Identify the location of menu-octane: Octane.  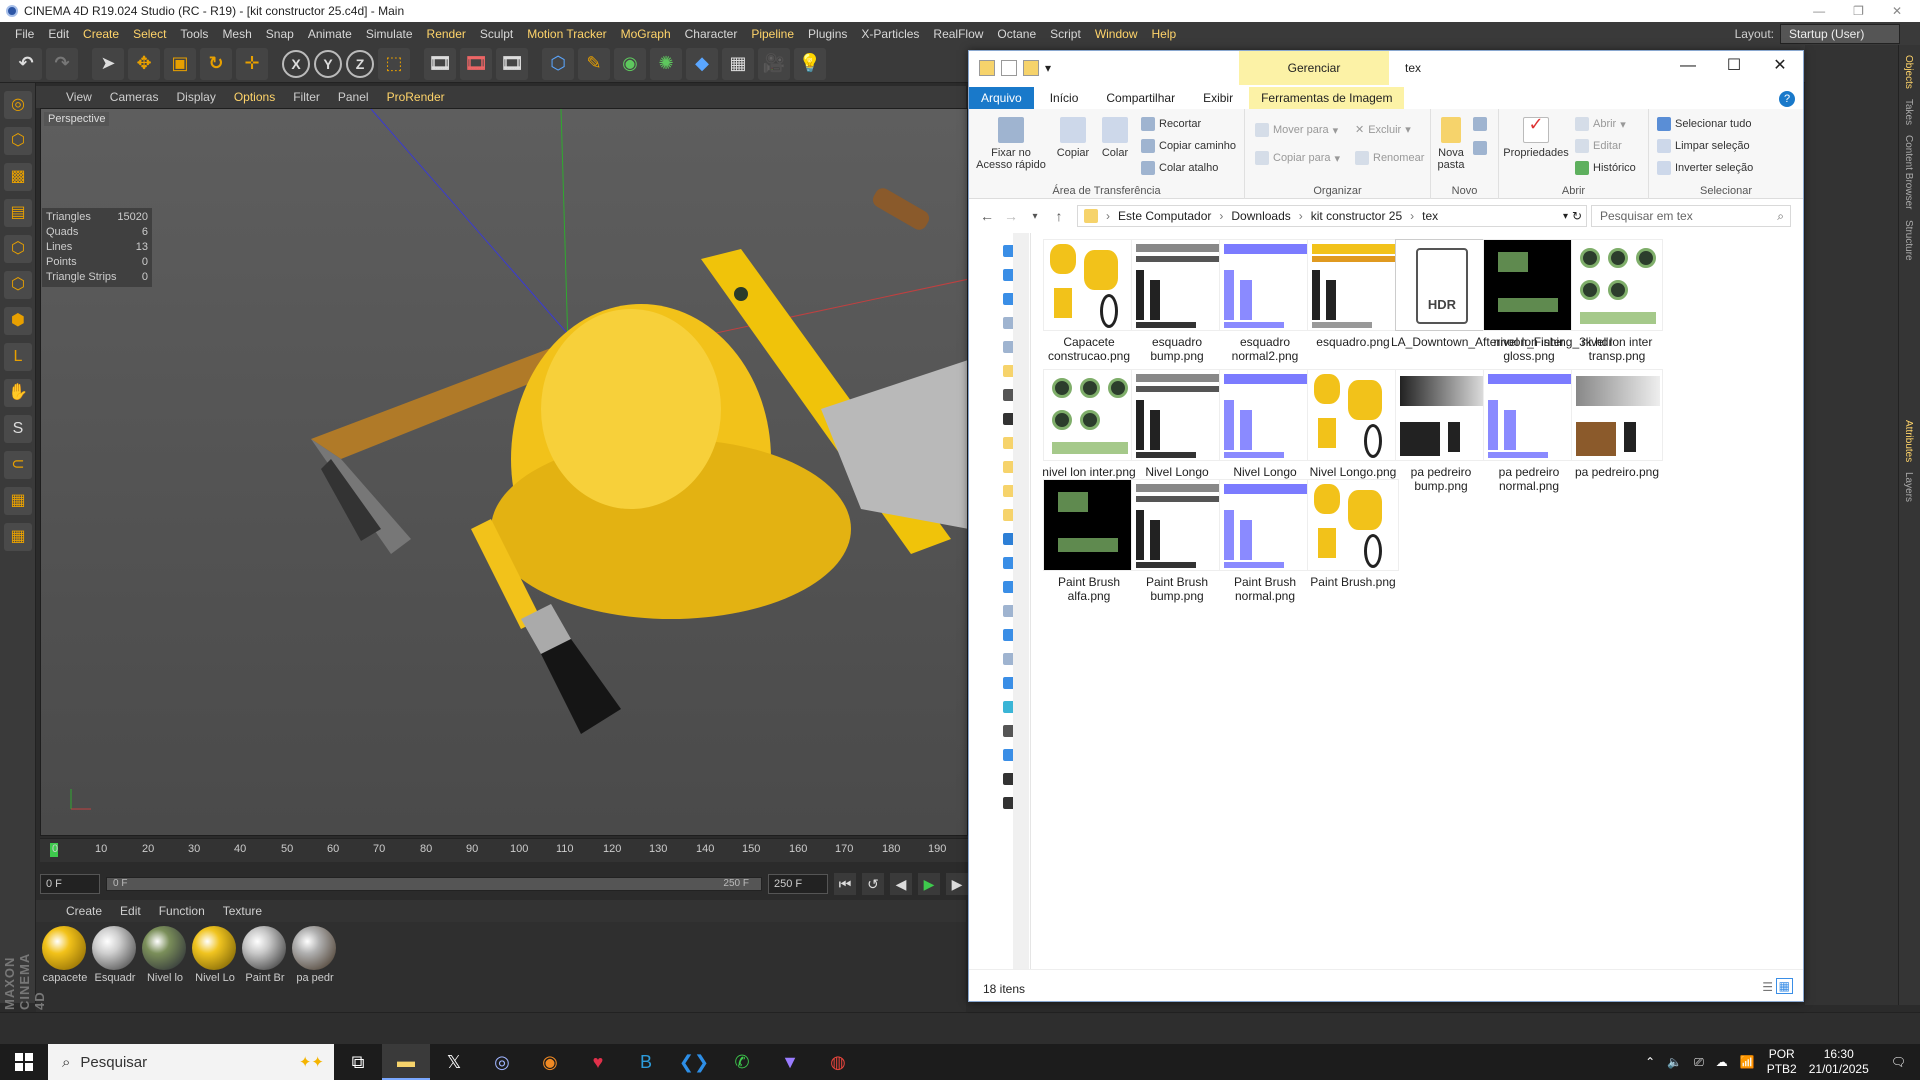
(1016, 34).